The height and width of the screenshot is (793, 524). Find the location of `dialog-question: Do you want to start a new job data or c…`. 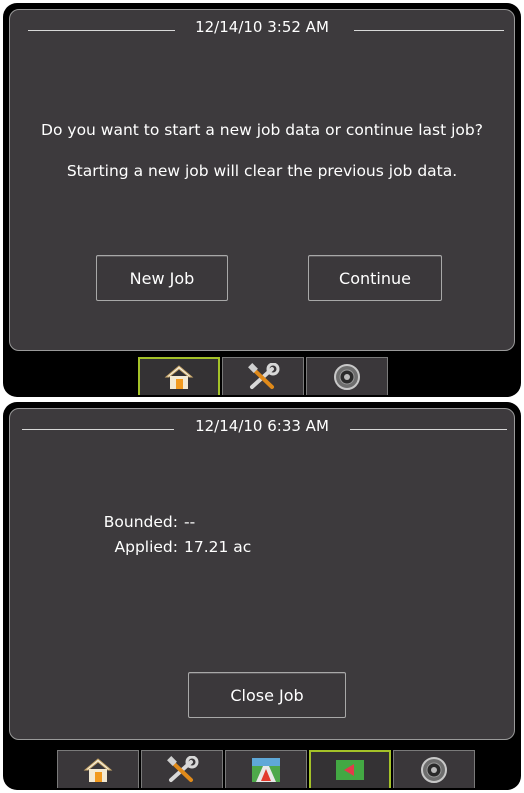

dialog-question: Do you want to start a new job data or c… is located at coordinates (262, 130).